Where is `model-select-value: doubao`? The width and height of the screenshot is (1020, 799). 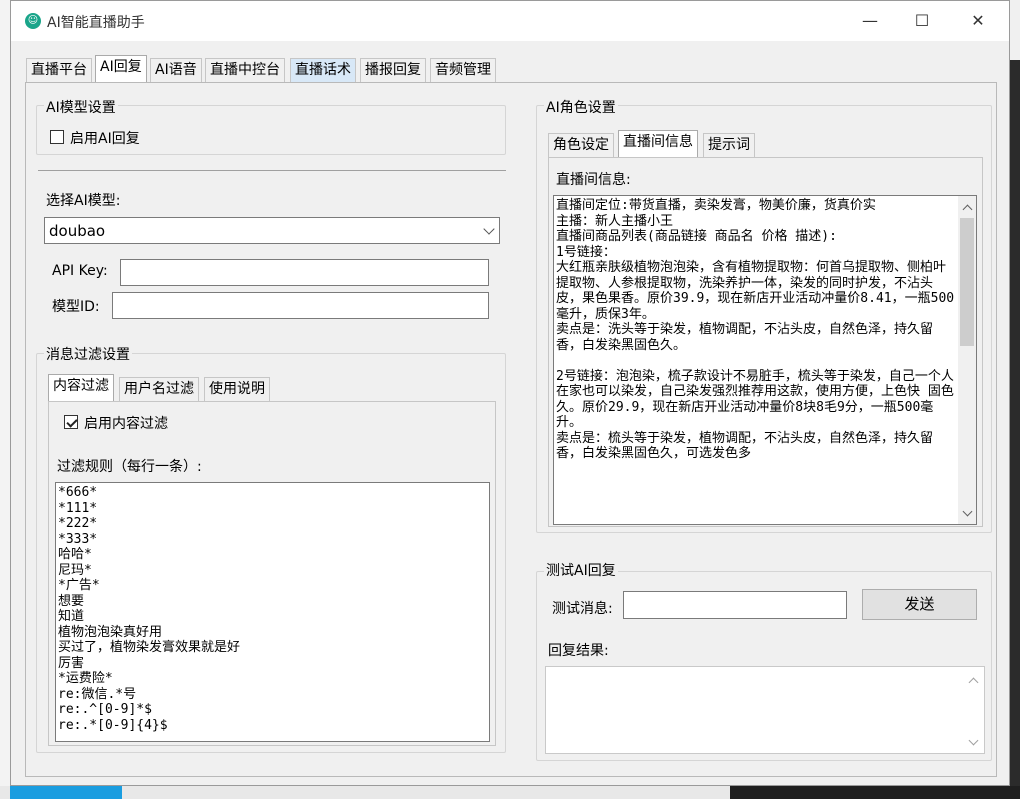
model-select-value: doubao is located at coordinates (77, 231).